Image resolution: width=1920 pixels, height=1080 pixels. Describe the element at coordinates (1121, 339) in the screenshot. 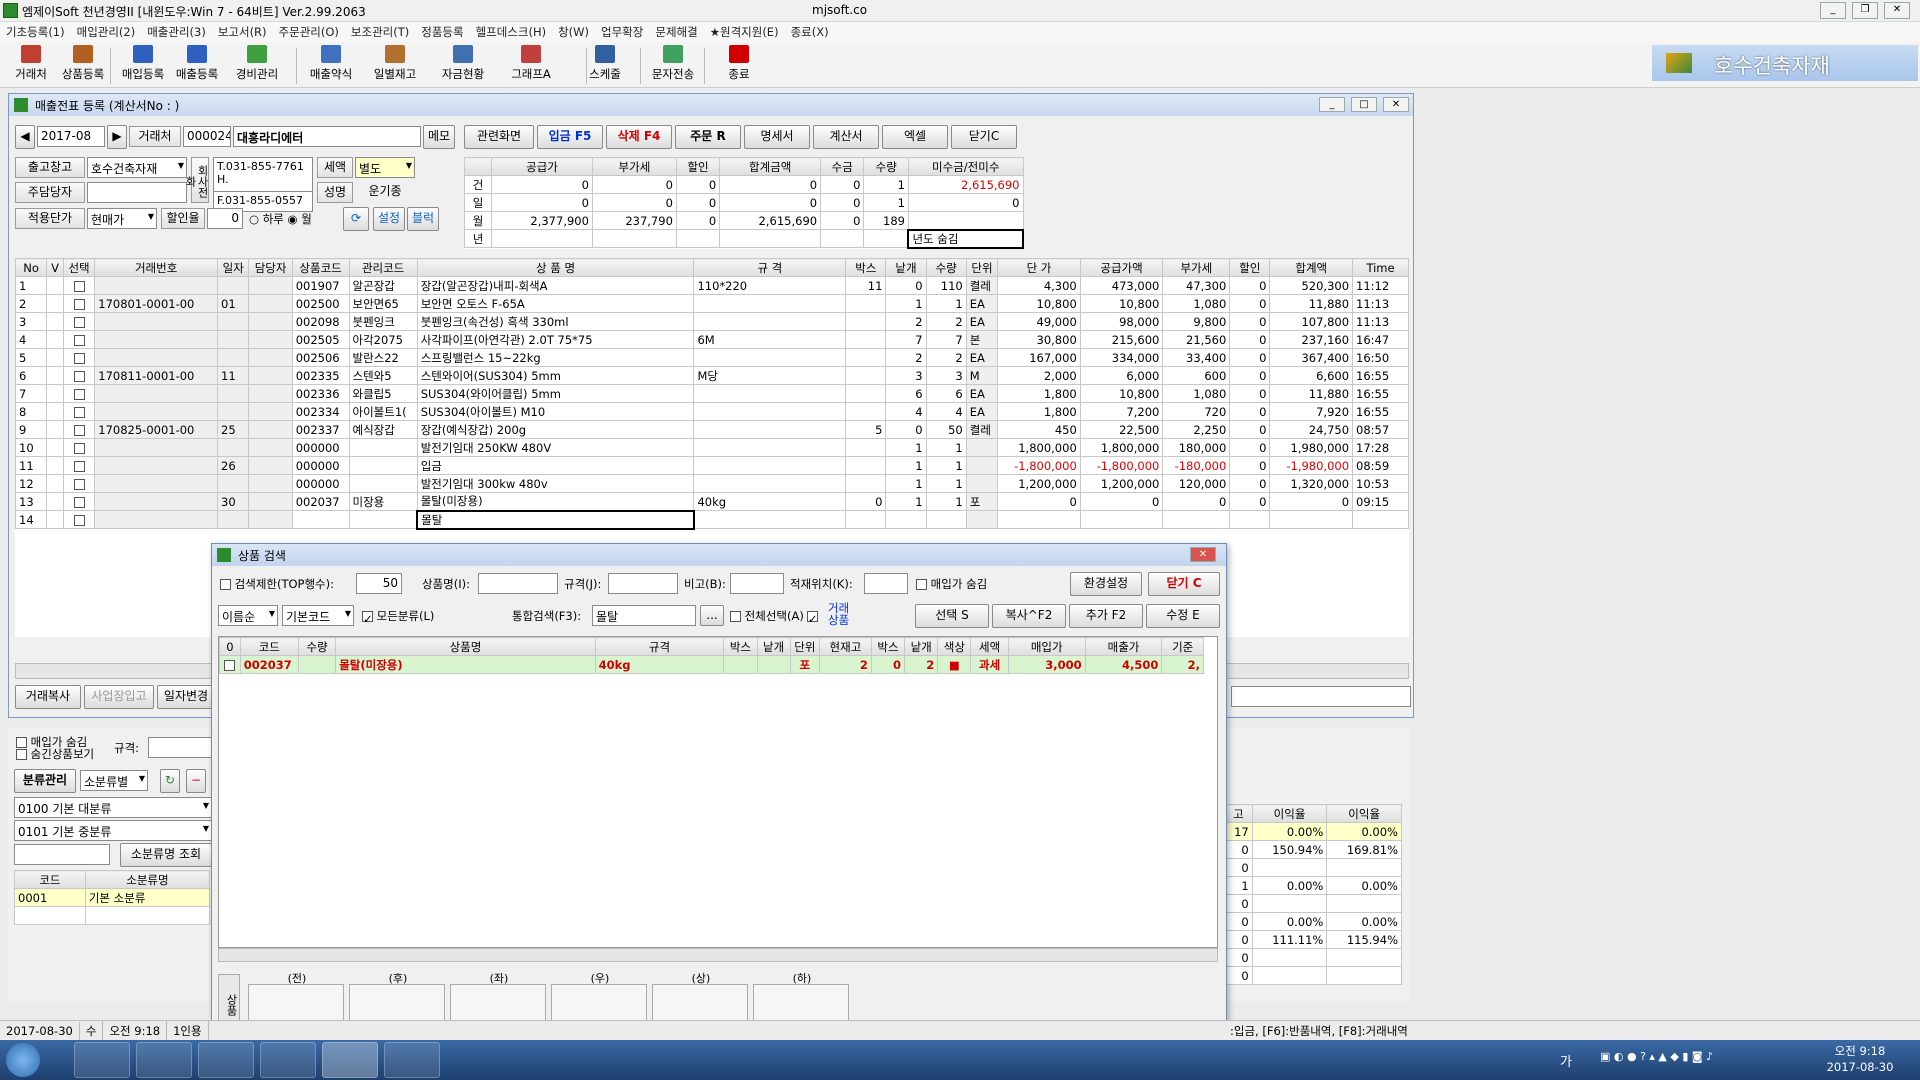

I see `table-cell: 215,600` at that location.